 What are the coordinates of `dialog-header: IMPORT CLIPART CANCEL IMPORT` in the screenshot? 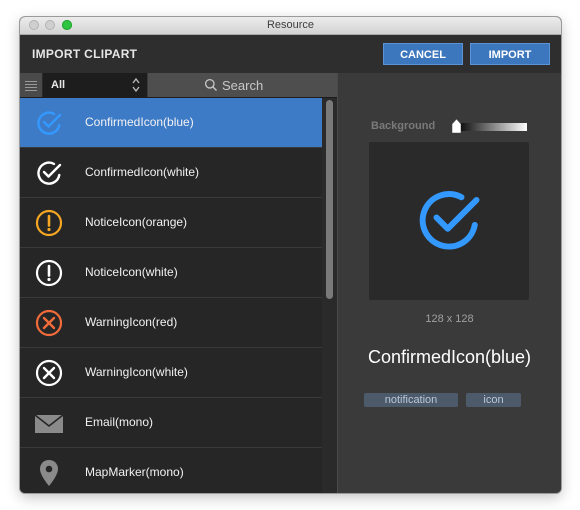 It's located at (290, 54).